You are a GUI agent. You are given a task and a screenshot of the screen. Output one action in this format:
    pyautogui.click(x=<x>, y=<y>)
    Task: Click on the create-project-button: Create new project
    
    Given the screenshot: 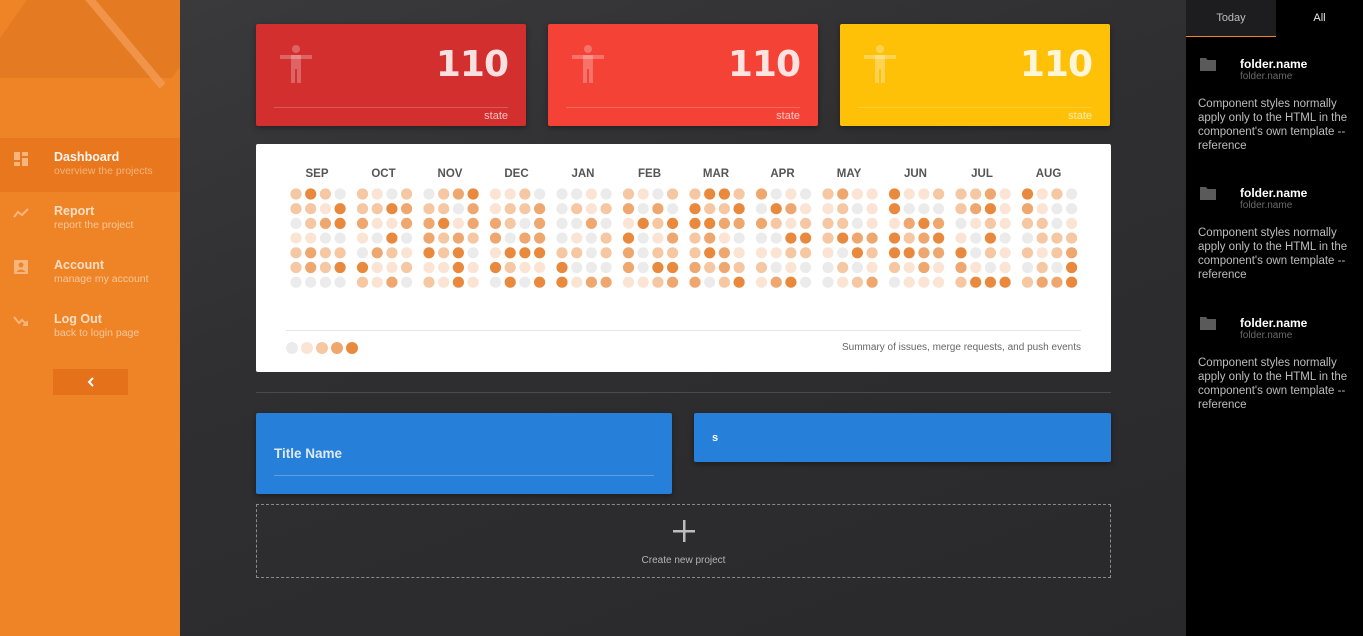 What is the action you would take?
    pyautogui.click(x=683, y=541)
    